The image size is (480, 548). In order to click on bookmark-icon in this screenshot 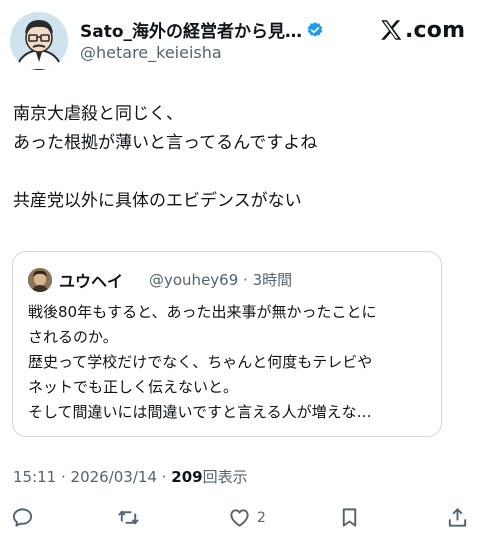, I will do `click(349, 517)`.